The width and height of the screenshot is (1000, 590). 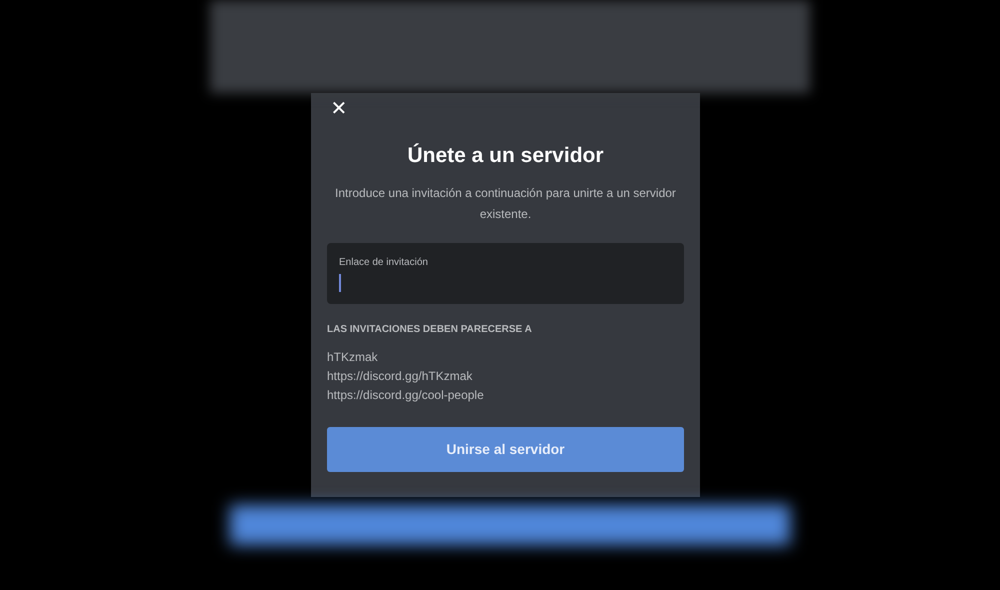 What do you see at coordinates (399, 377) in the screenshot?
I see `example-invite: https://discord.gg/hTKzmak` at bounding box center [399, 377].